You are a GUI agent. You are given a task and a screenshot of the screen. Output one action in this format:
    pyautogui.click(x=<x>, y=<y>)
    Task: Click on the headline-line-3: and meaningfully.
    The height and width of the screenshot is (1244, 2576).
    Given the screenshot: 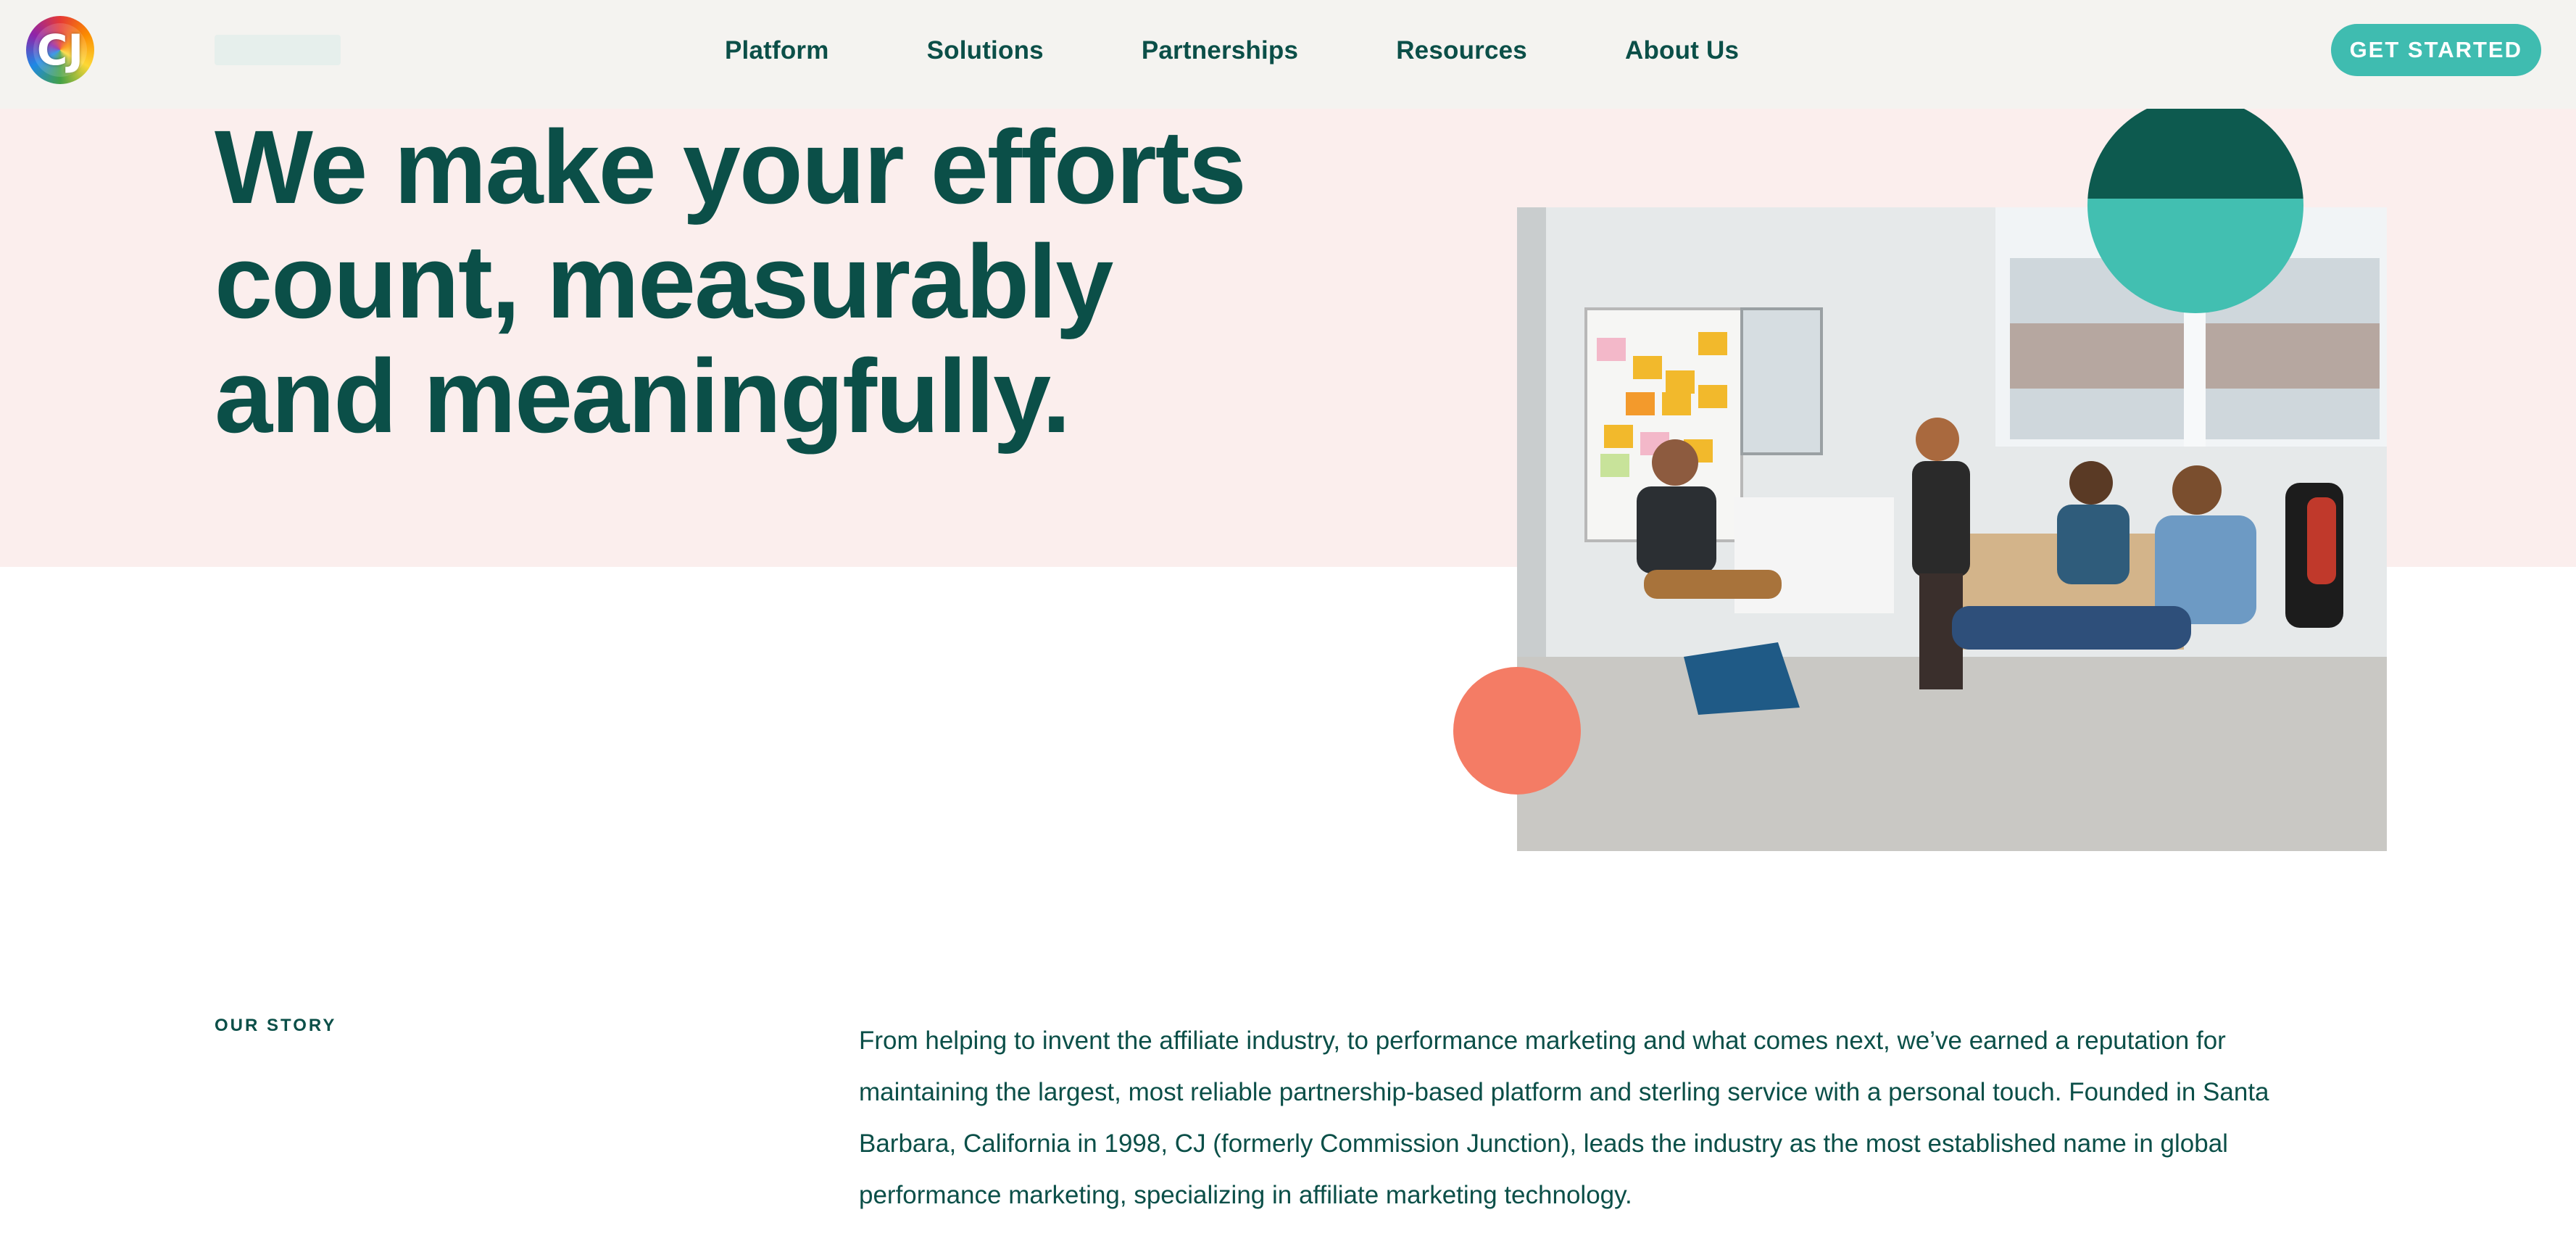 What is the action you would take?
    pyautogui.click(x=643, y=396)
    